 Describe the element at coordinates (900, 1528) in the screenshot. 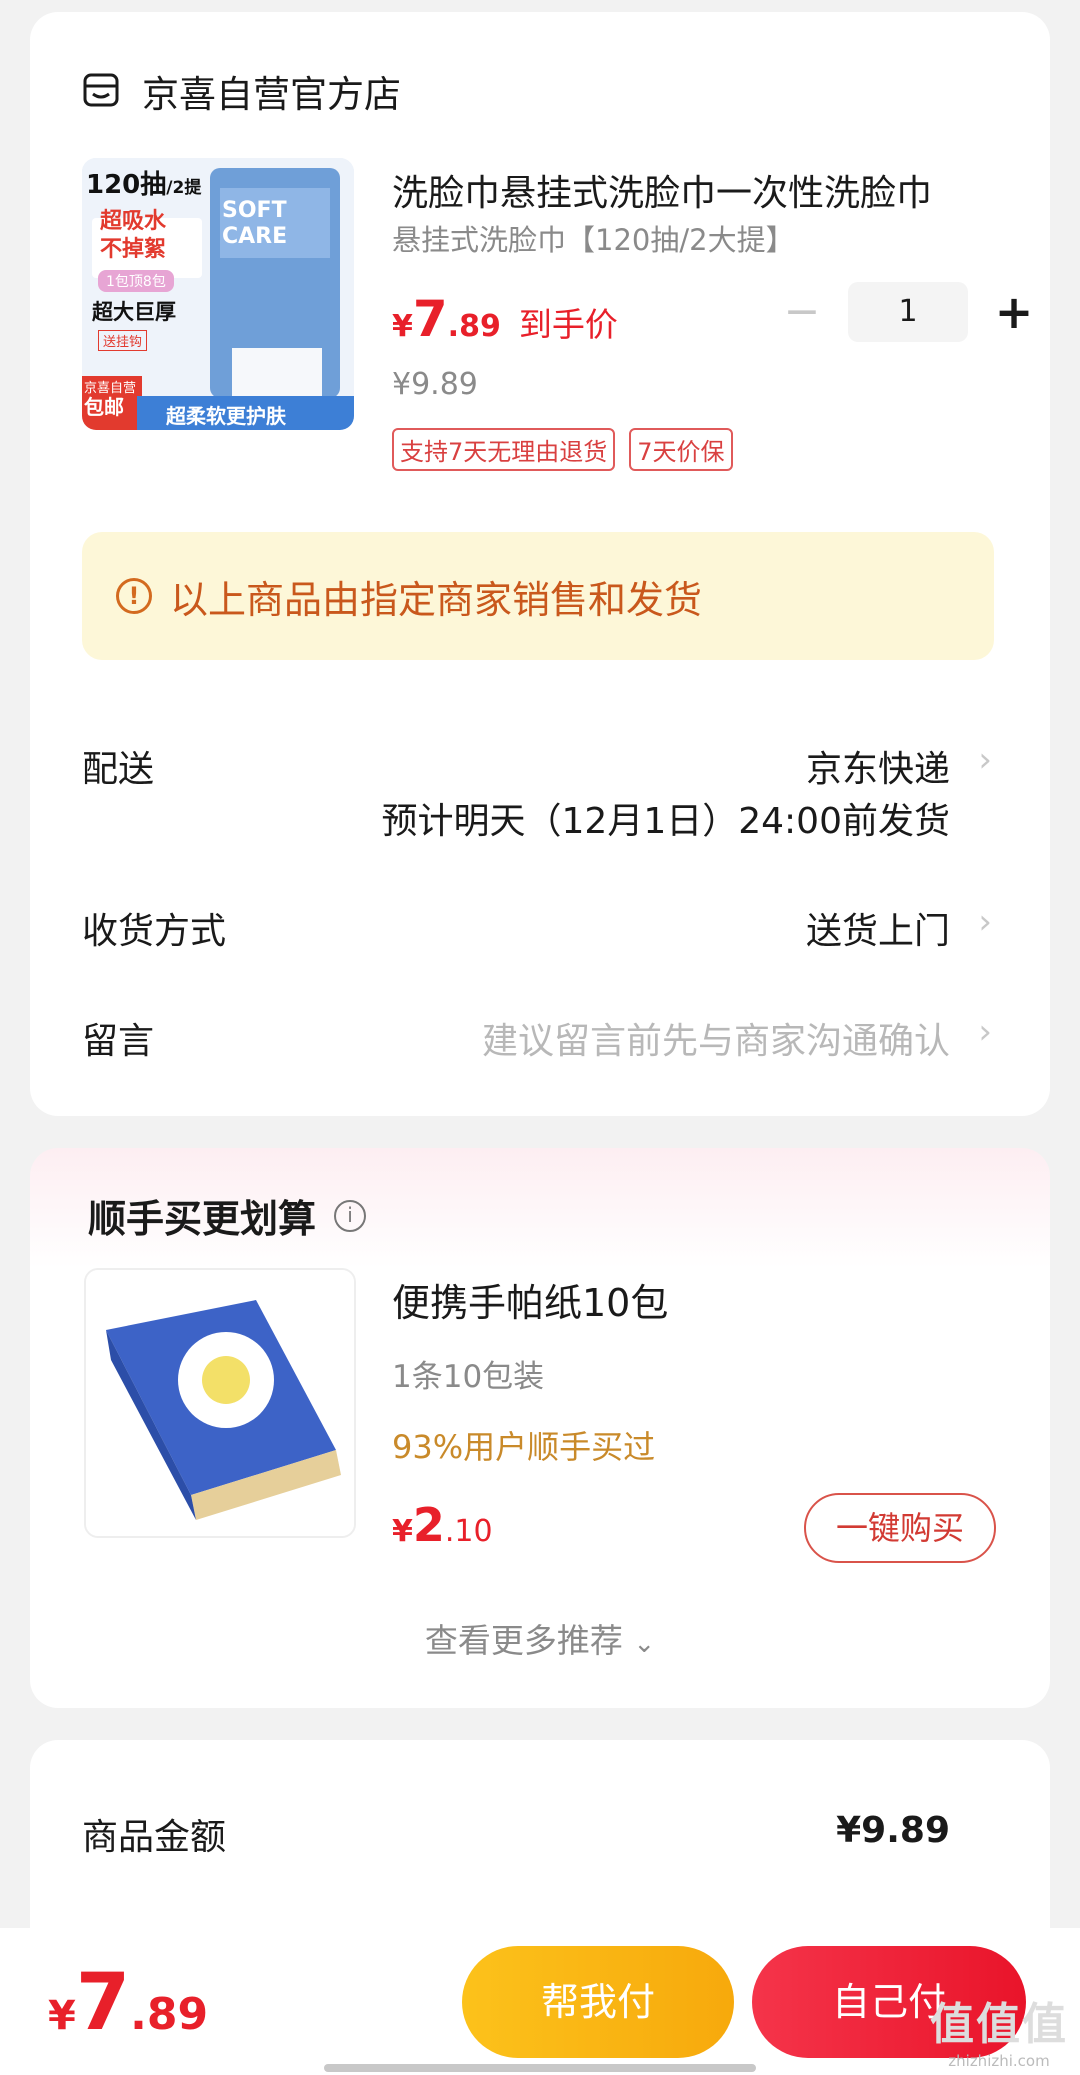

I see `one-click-buy-button: 一键购买` at that location.